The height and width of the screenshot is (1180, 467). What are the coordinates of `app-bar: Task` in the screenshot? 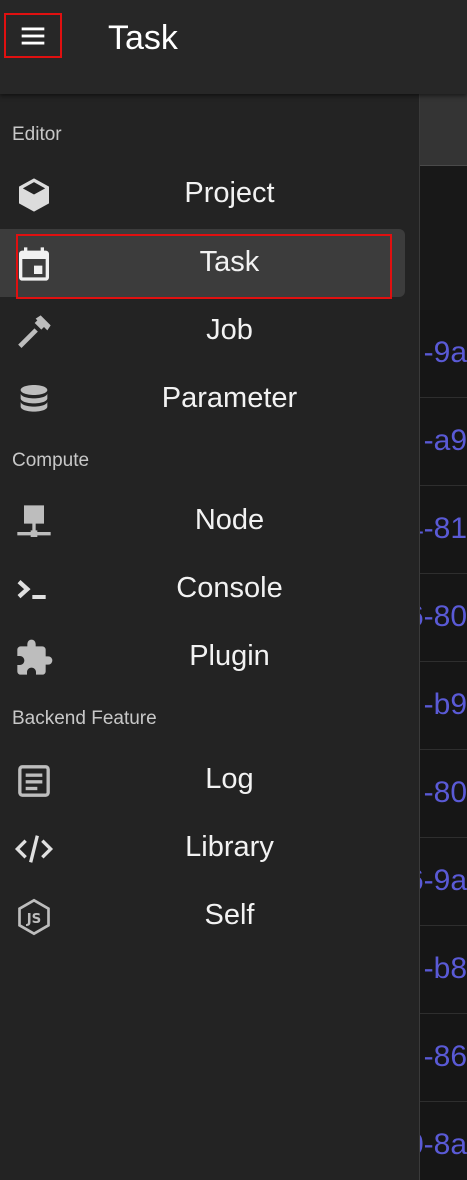 It's located at (233, 47).